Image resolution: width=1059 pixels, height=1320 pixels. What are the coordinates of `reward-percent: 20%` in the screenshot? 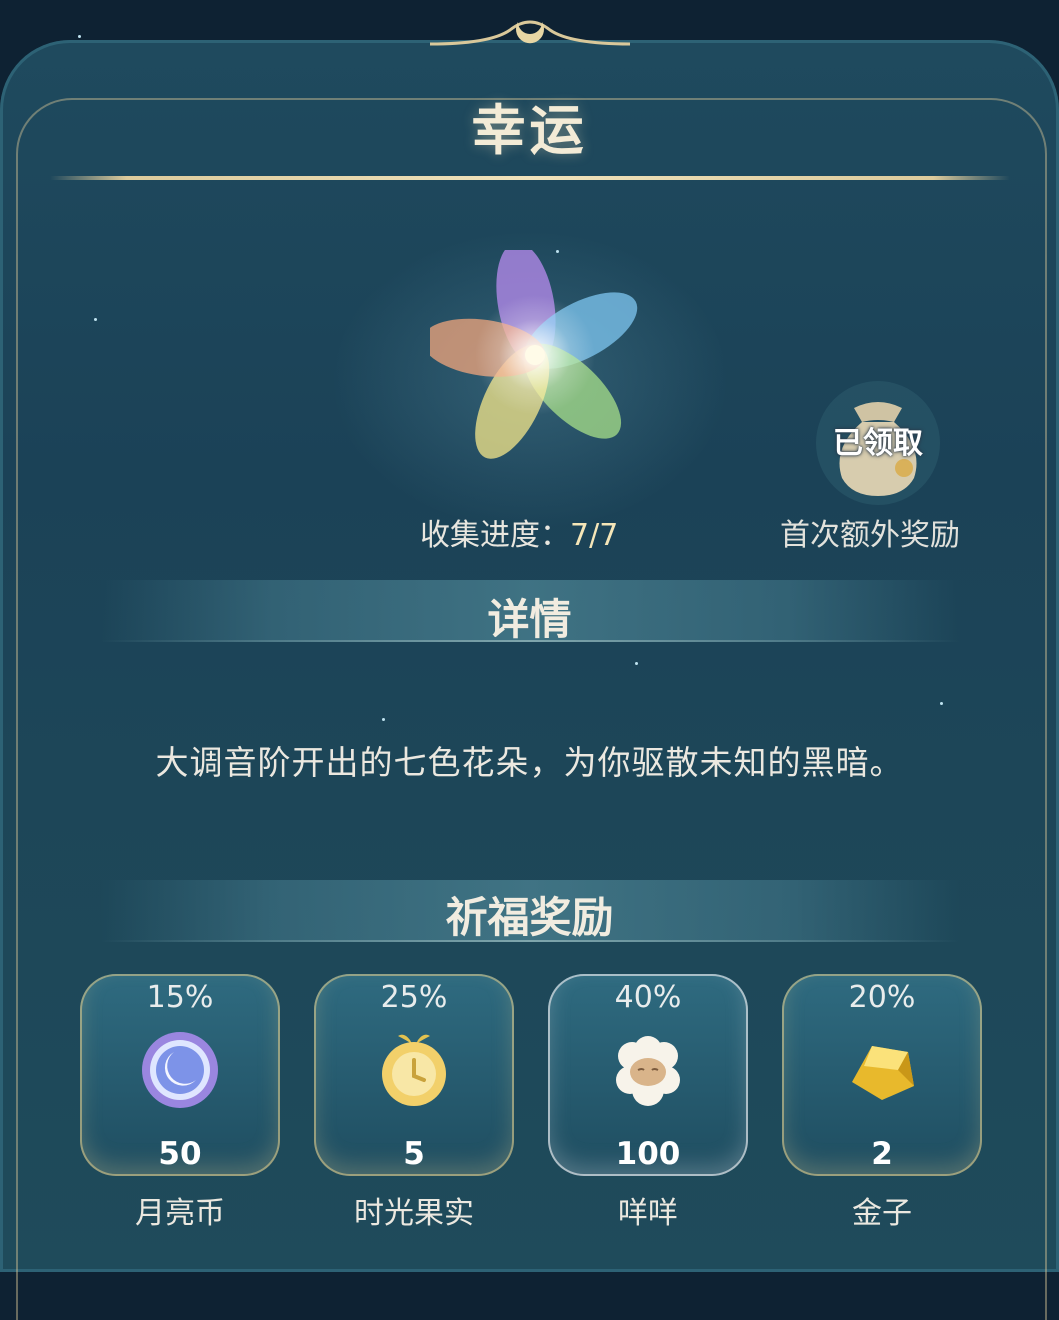 It's located at (882, 997).